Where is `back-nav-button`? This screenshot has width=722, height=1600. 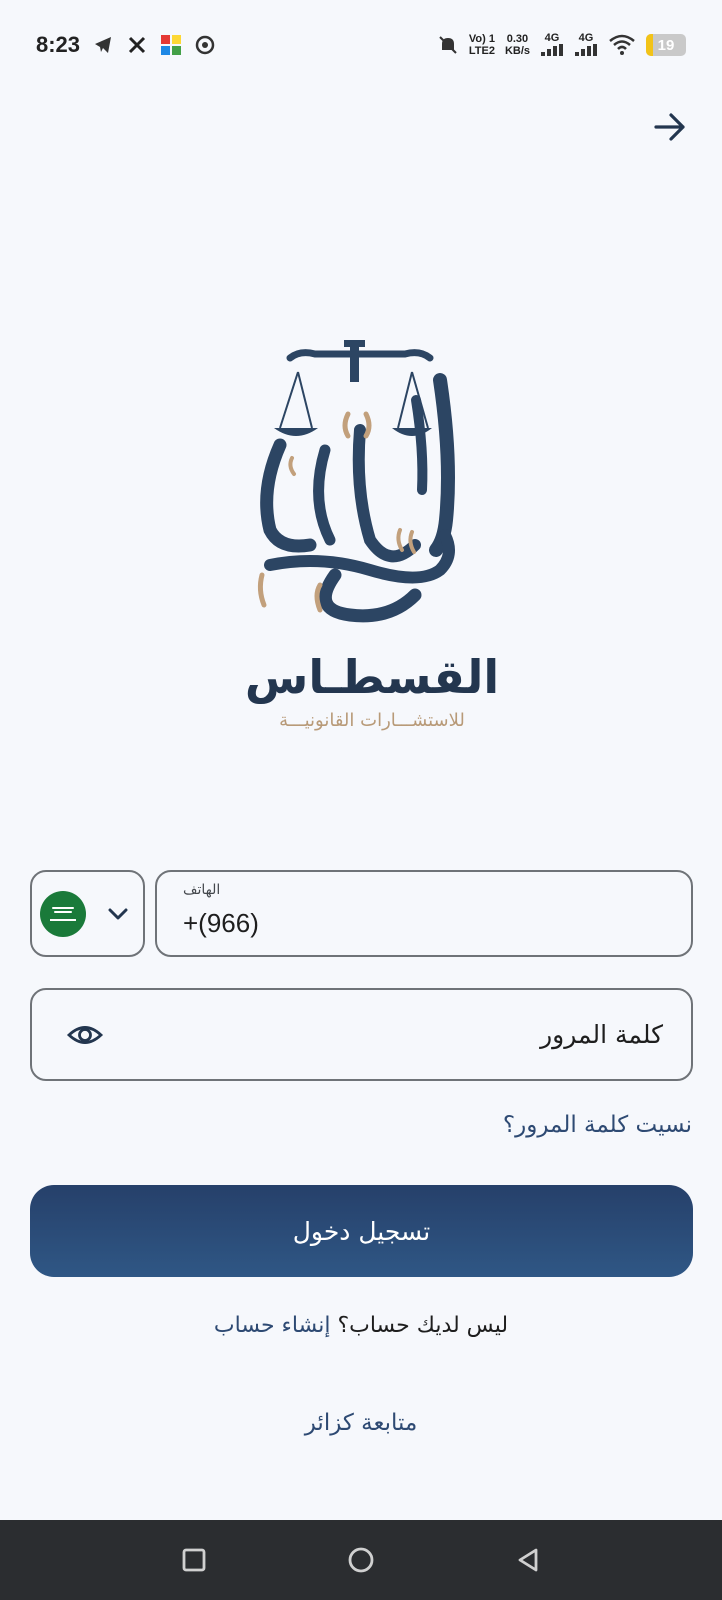 back-nav-button is located at coordinates (528, 1560).